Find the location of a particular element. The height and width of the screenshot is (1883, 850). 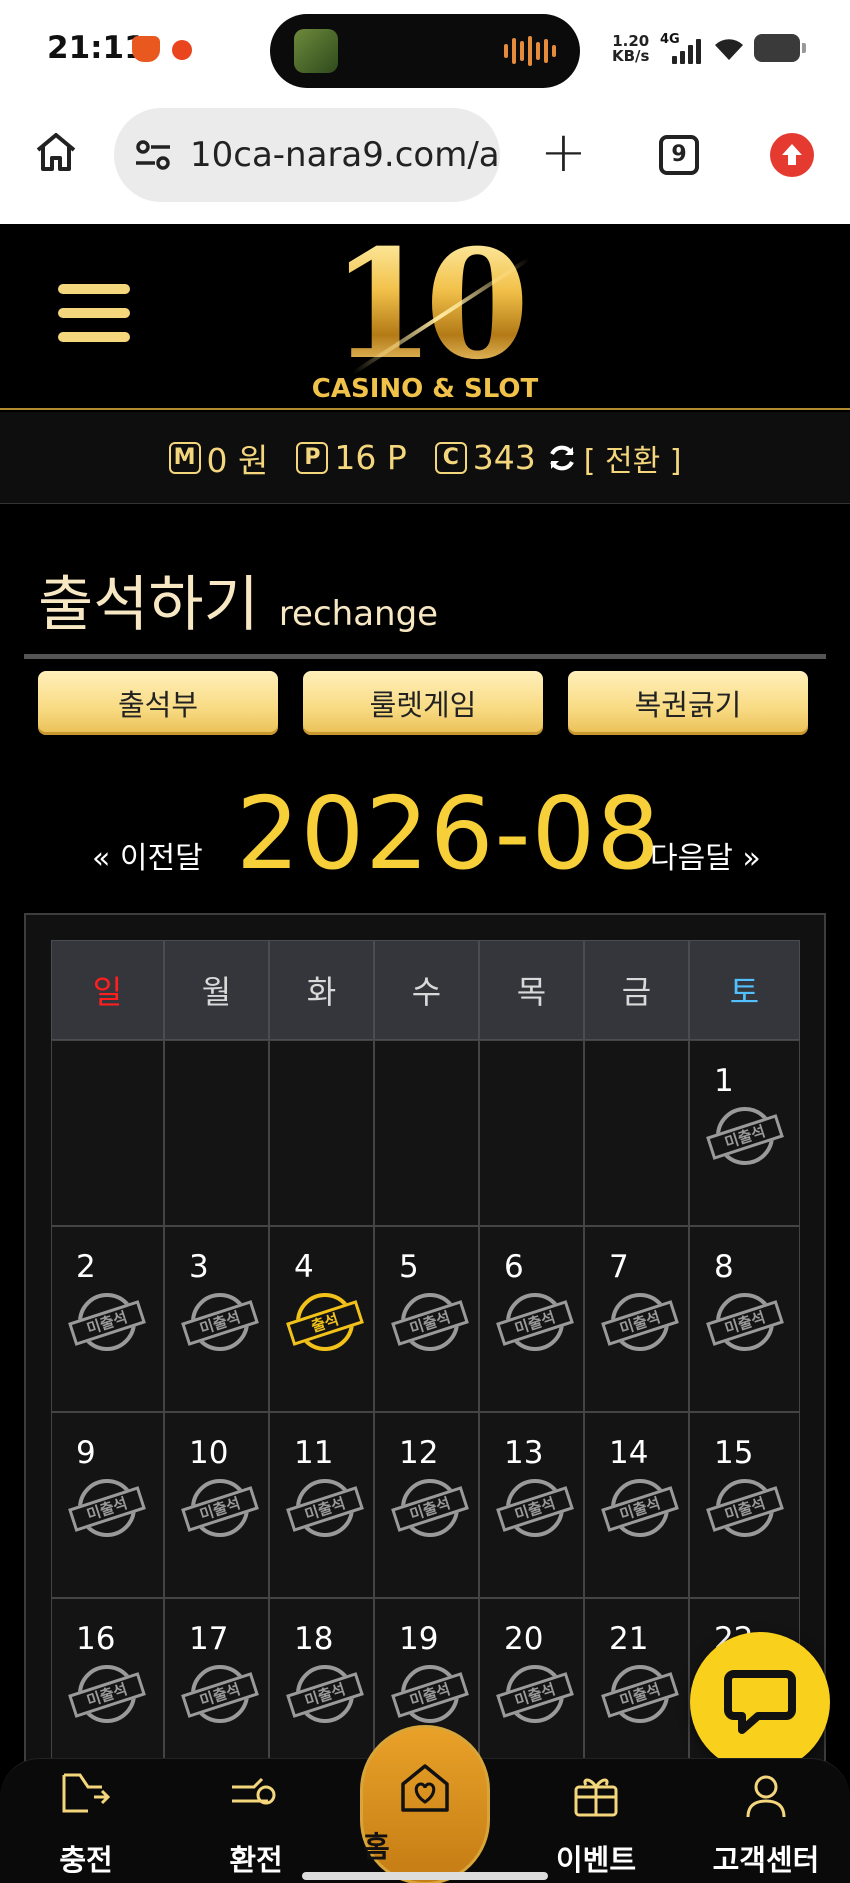

refresh-icon is located at coordinates (562, 458).